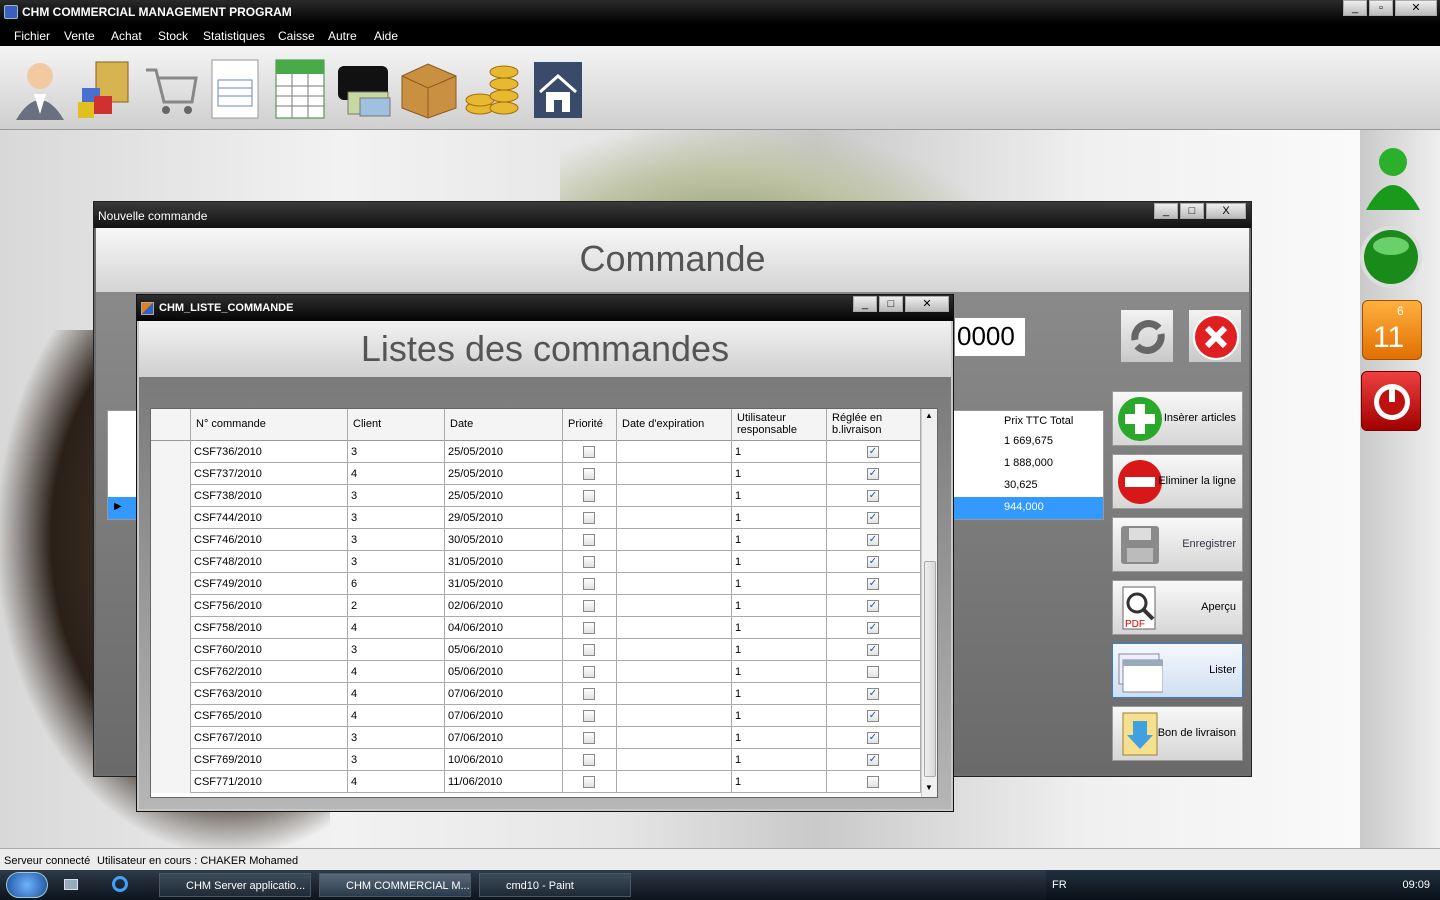  Describe the element at coordinates (1177, 607) in the screenshot. I see `preview-button: PDF Aperçu` at that location.